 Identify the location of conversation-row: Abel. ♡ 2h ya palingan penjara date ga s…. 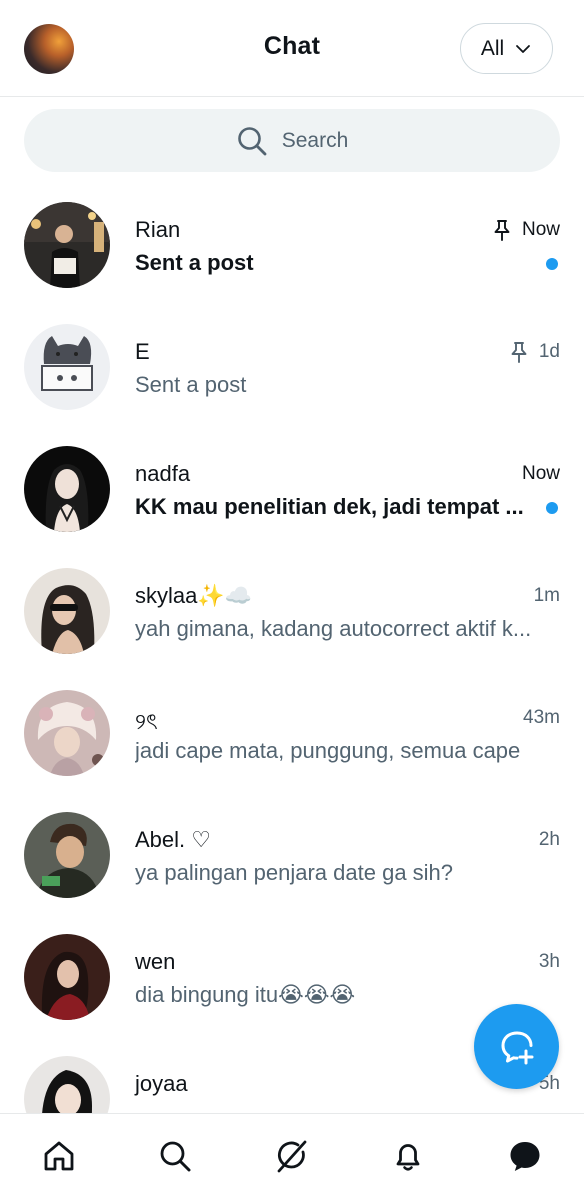
(292, 855).